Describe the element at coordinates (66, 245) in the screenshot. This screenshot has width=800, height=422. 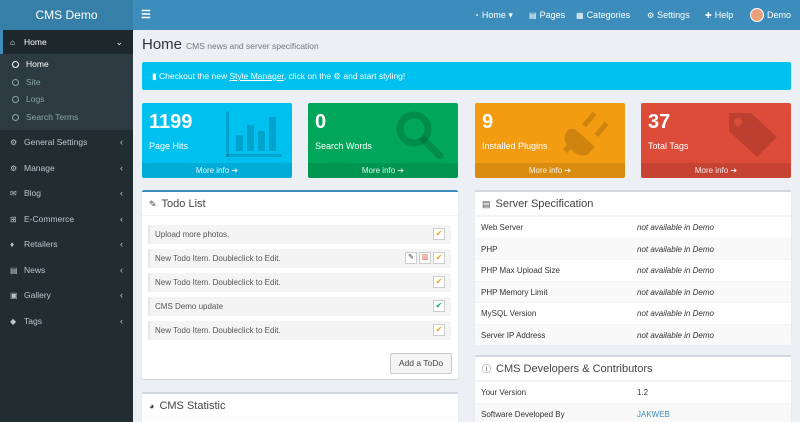
I see `sidebar-item-retailers: ♦ Retailers ‹` at that location.